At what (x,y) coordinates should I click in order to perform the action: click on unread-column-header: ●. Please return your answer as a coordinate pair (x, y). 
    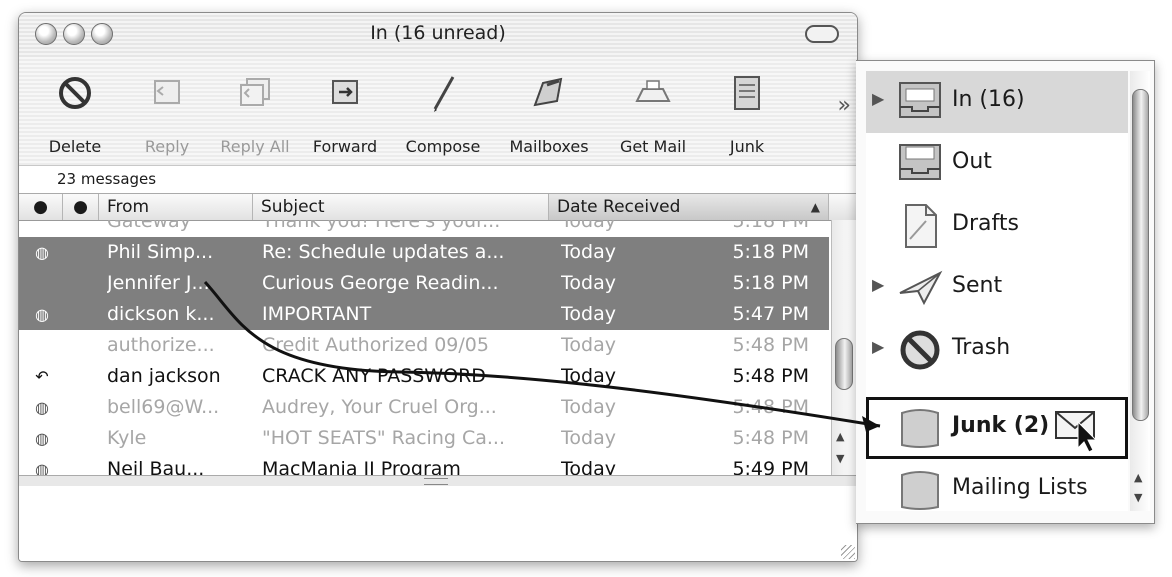
    Looking at the image, I should click on (41, 207).